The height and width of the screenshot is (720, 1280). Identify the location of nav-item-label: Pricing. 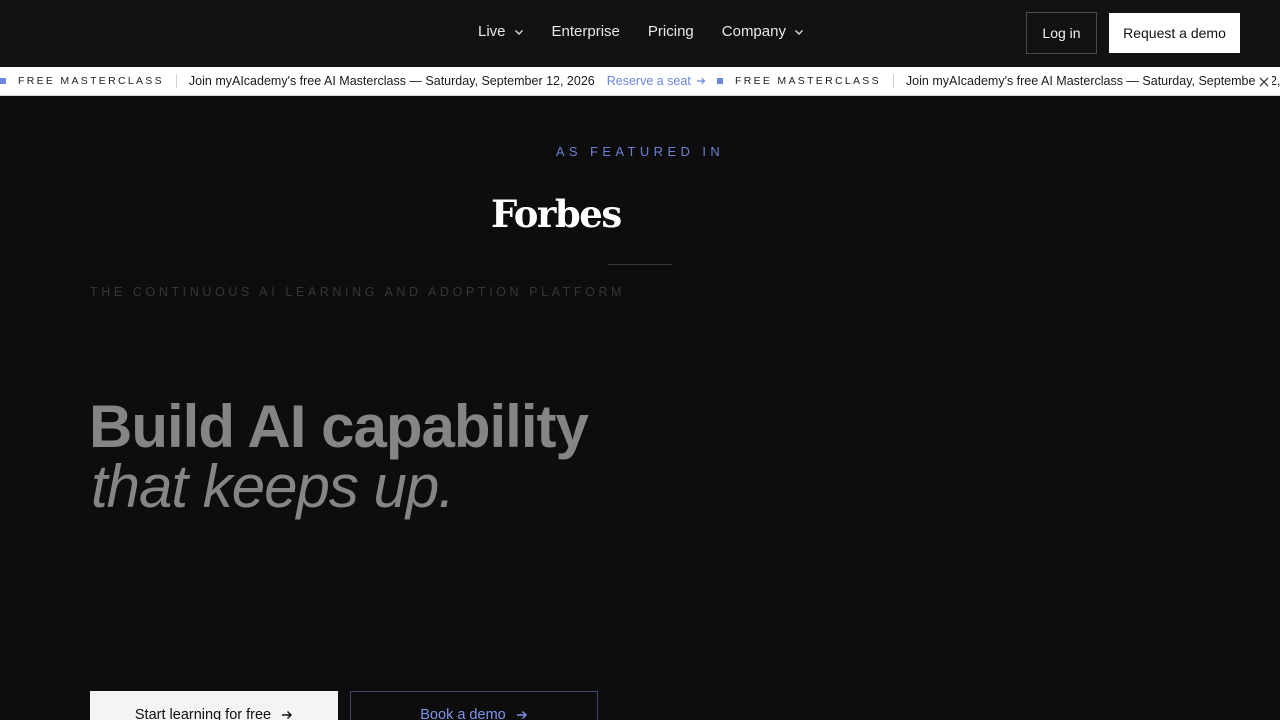
(670, 31).